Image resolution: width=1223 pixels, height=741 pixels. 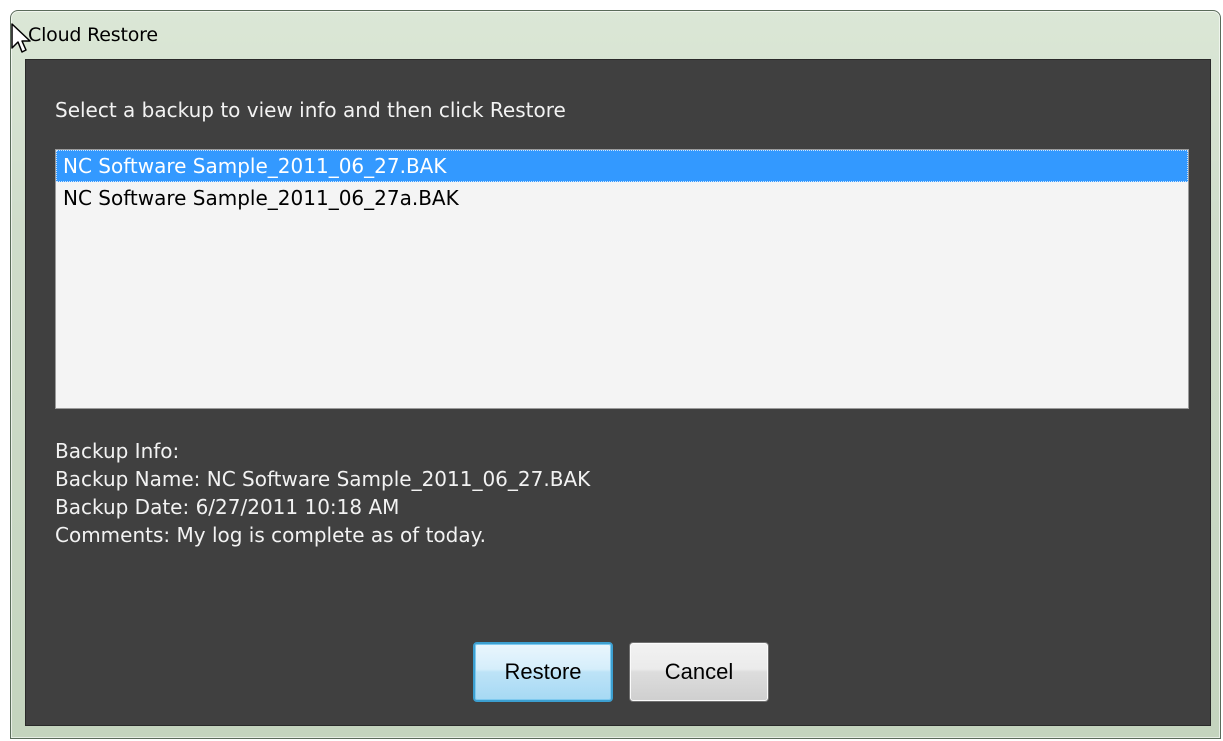 I want to click on cancel-button-label: Cancel, so click(x=699, y=671).